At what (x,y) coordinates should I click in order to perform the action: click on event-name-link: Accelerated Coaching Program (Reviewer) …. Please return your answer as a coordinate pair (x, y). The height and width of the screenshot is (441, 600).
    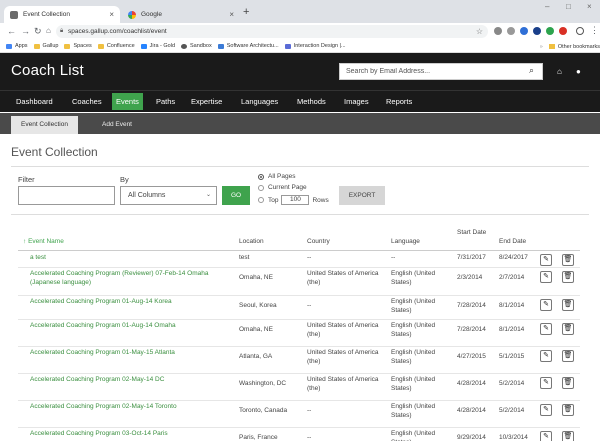
    Looking at the image, I should click on (130, 278).